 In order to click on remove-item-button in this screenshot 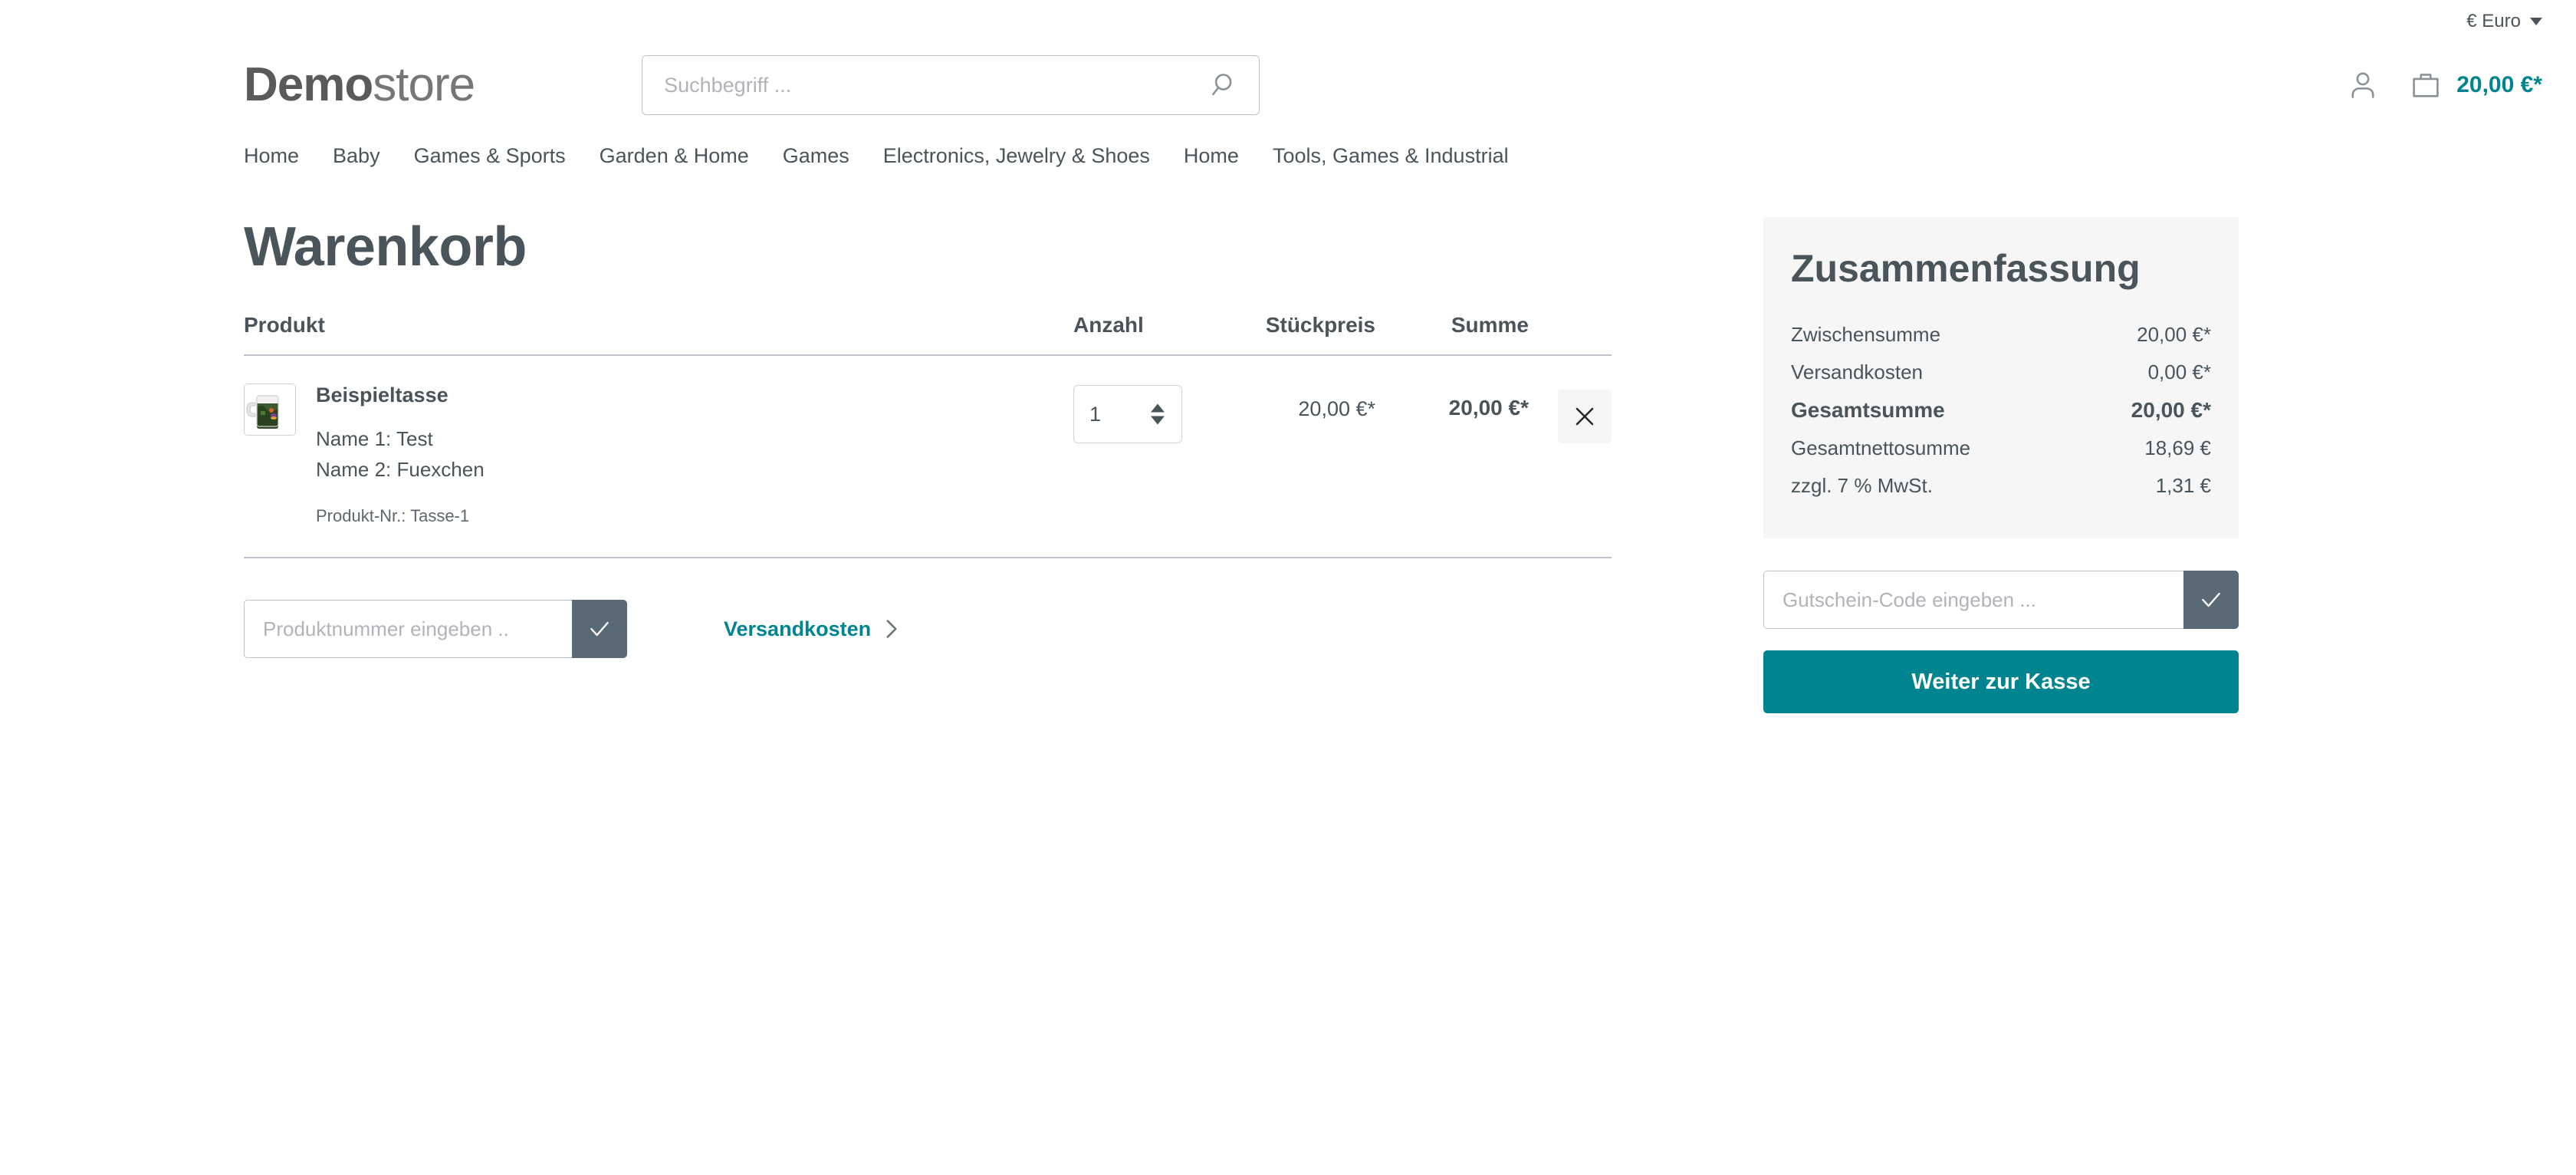, I will do `click(1585, 417)`.